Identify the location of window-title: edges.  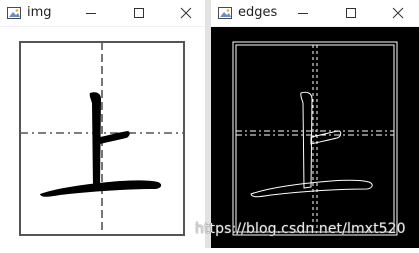
(258, 12).